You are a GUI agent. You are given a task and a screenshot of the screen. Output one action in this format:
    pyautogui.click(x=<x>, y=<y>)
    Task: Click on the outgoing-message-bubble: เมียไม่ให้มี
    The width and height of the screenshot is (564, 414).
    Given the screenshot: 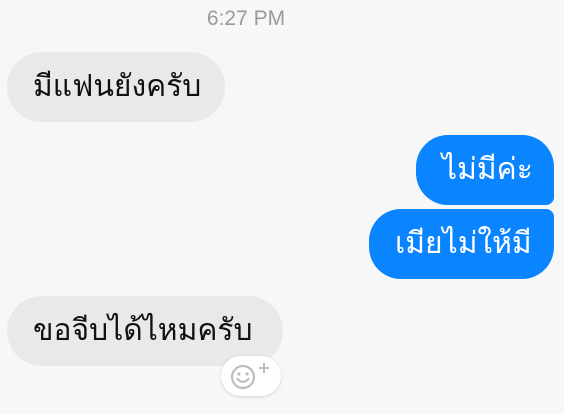 What is the action you would take?
    pyautogui.click(x=461, y=244)
    